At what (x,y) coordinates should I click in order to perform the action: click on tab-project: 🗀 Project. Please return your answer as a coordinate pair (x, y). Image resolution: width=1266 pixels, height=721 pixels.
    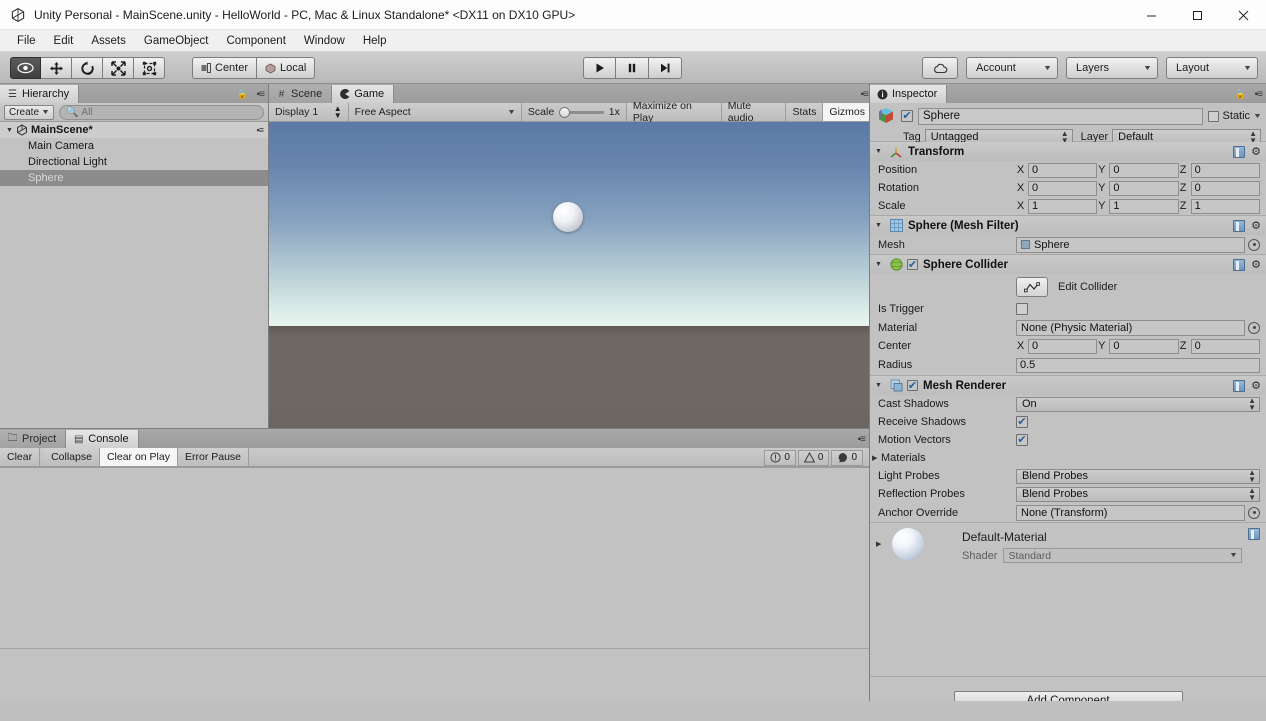
    Looking at the image, I should click on (33, 439).